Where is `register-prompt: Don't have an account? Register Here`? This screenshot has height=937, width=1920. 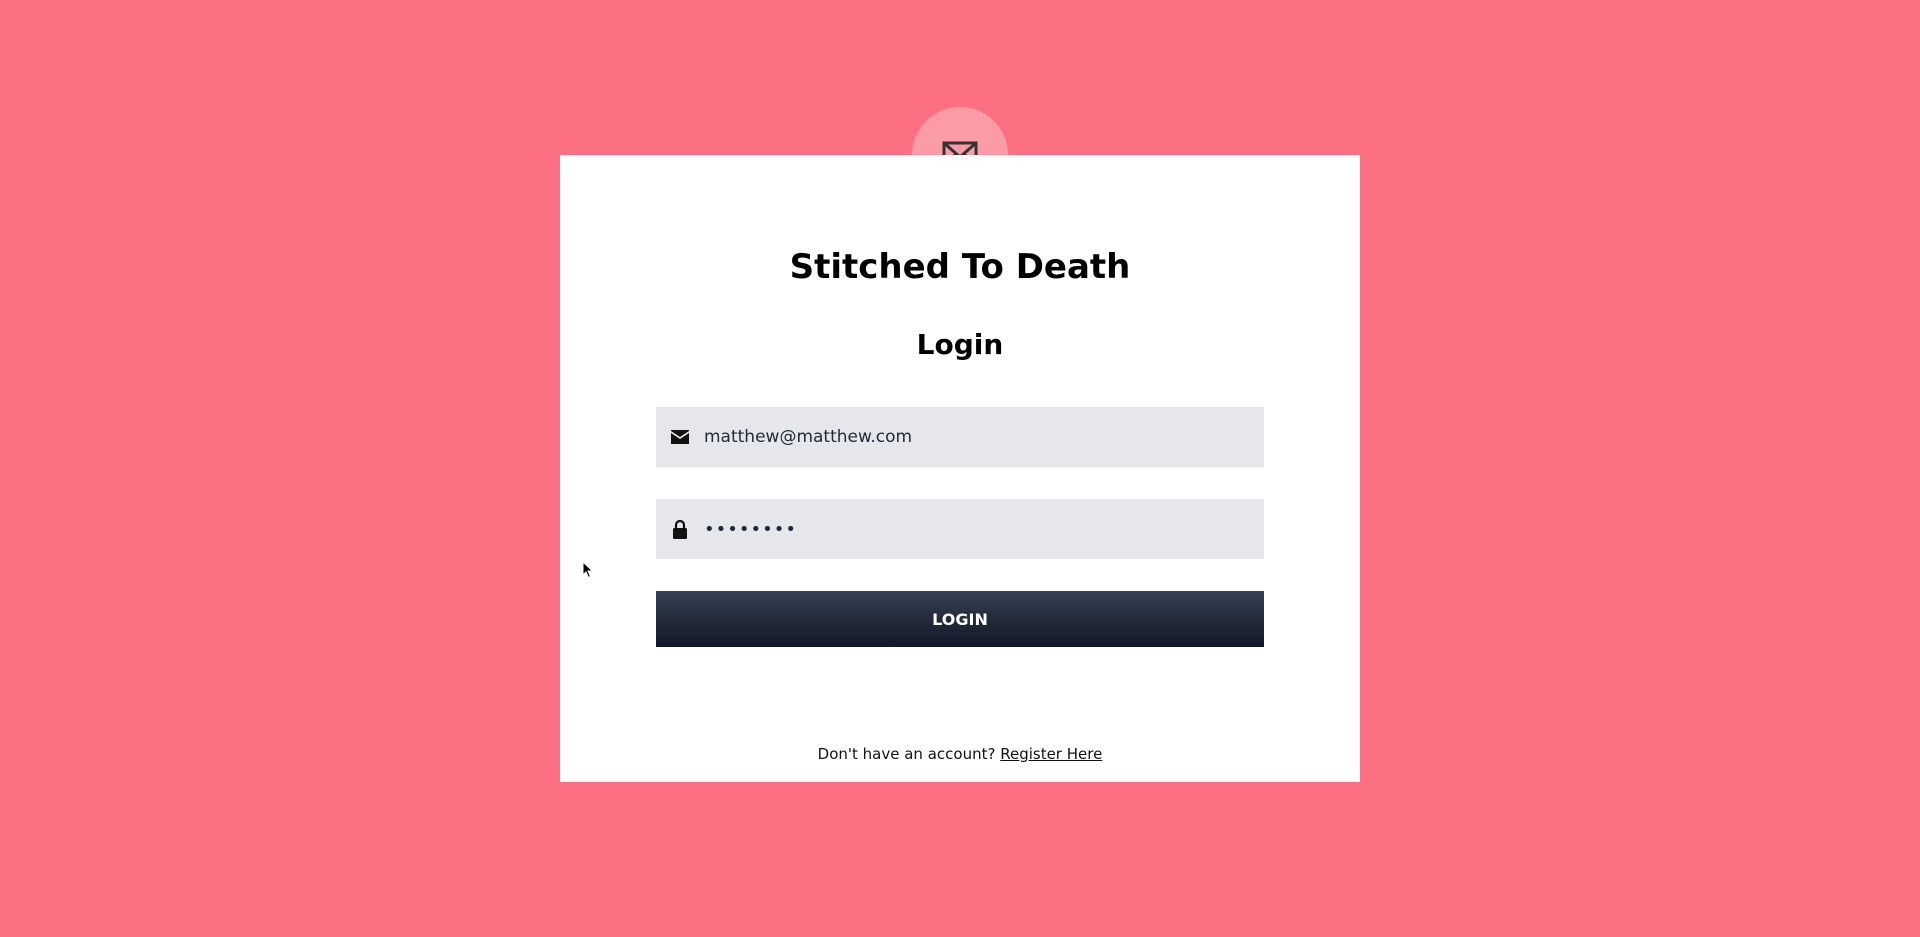
register-prompt: Don't have an account? Register Here is located at coordinates (960, 754).